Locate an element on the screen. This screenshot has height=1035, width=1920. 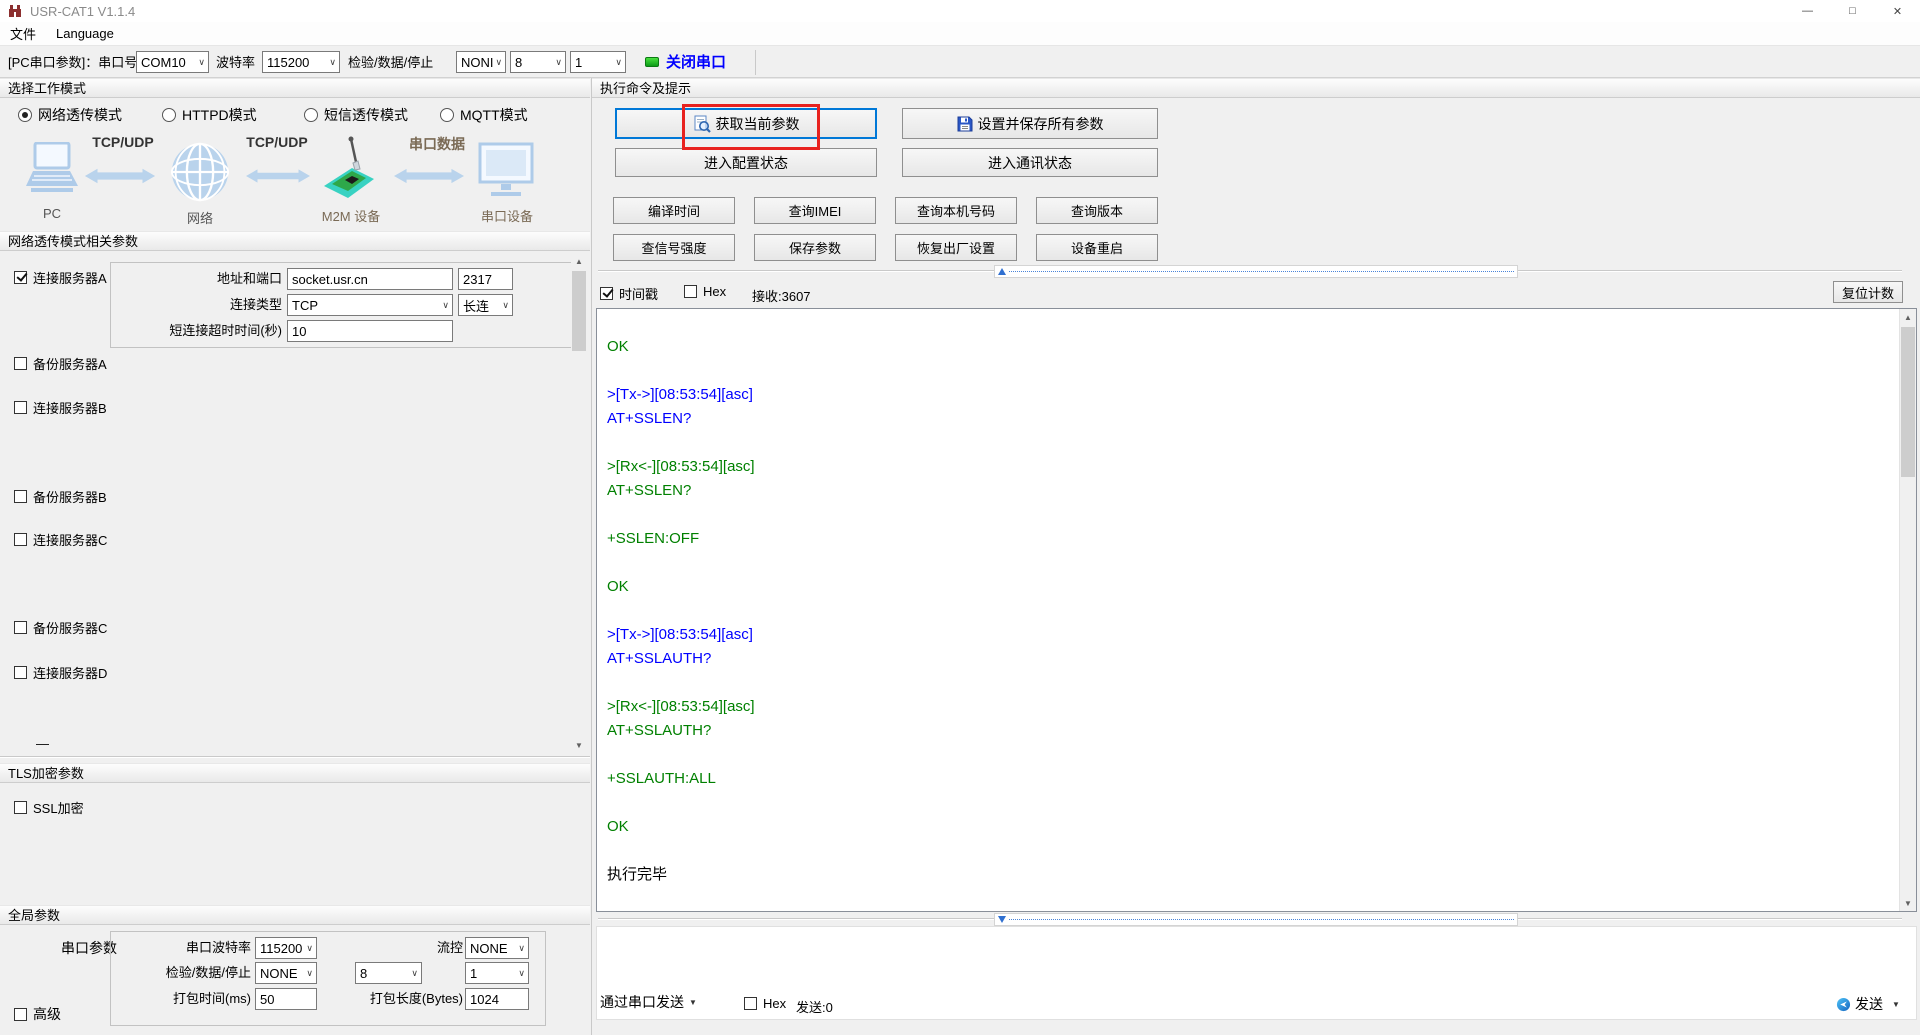
checkbox-label: 备份服务器C is located at coordinates (70, 628).